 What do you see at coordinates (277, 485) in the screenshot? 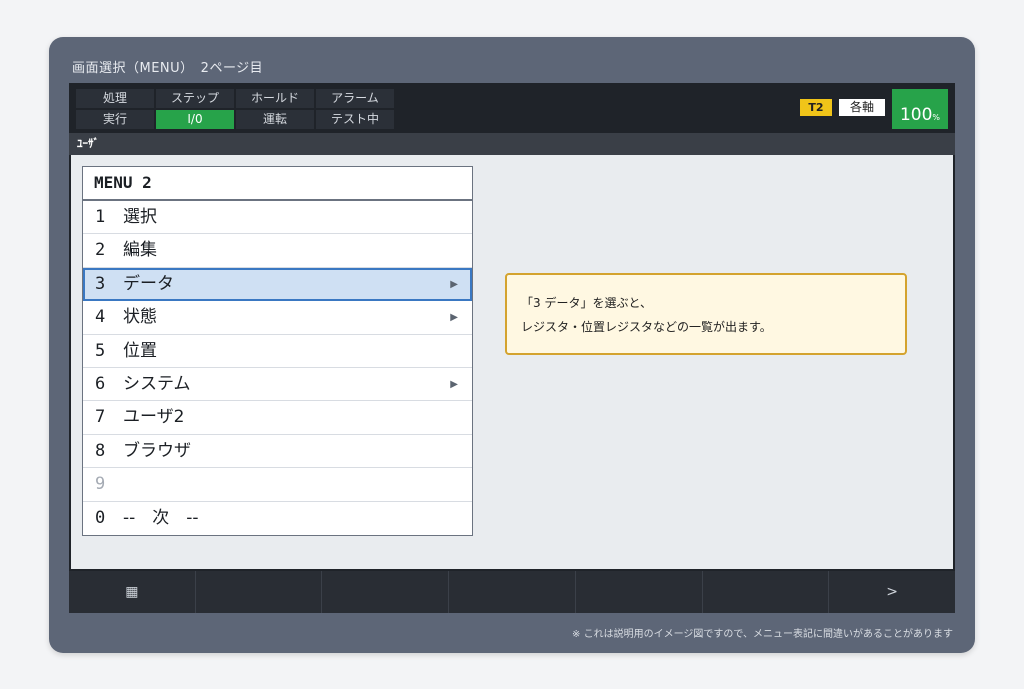
I see `menu-item-empty: 9` at bounding box center [277, 485].